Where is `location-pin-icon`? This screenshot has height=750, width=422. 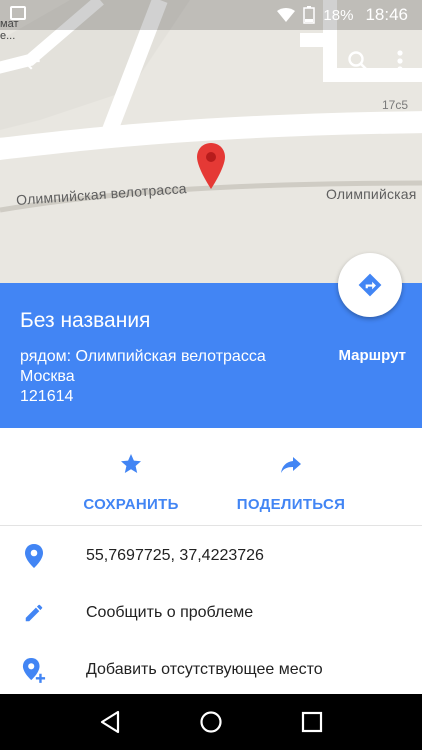
location-pin-icon is located at coordinates (34, 555).